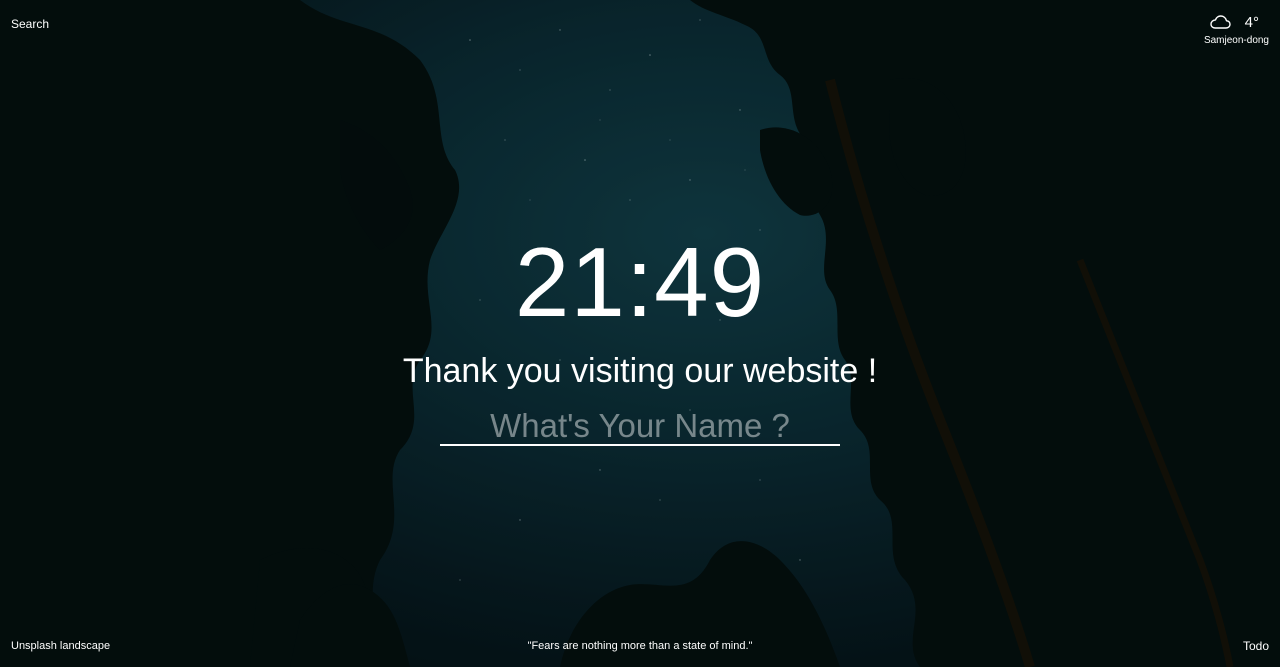 This screenshot has width=1280, height=667. I want to click on search-link: Search, so click(30, 24).